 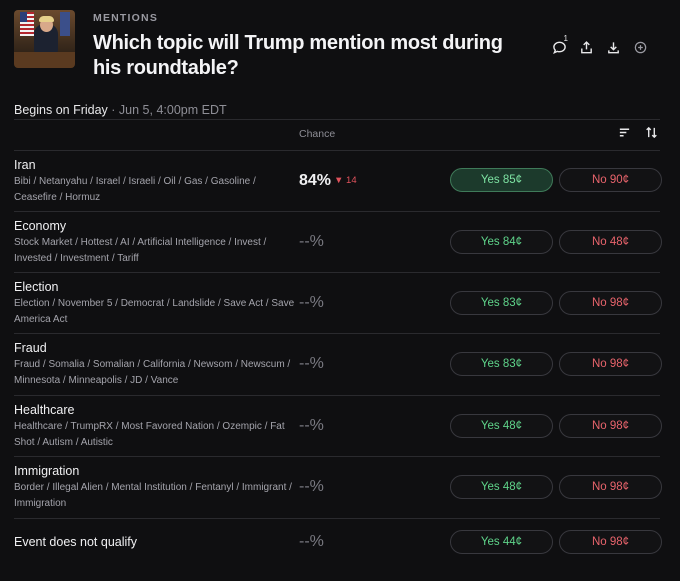 I want to click on download-button, so click(x=613, y=47).